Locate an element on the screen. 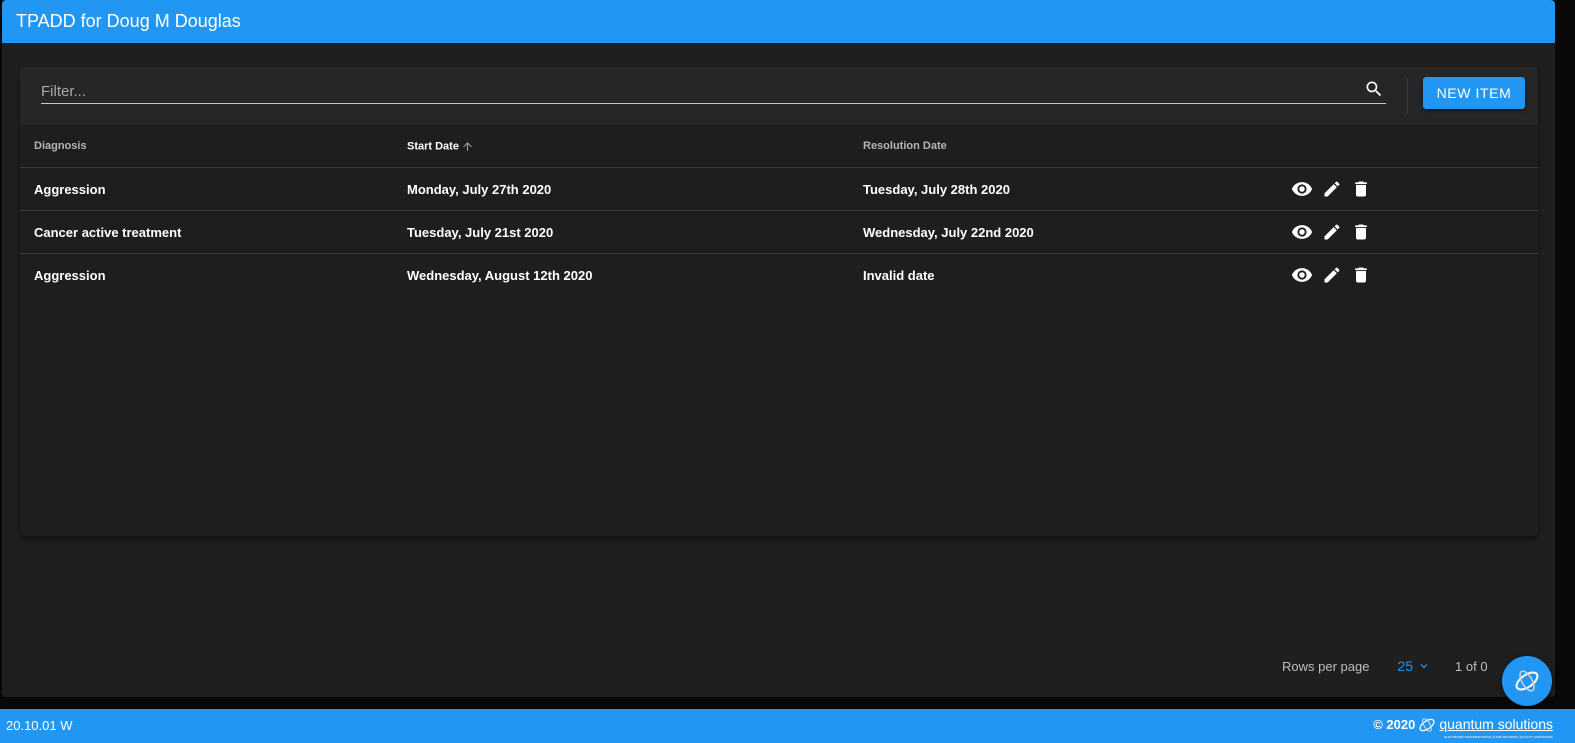 The height and width of the screenshot is (743, 1575). chevron-down-icon is located at coordinates (1424, 666).